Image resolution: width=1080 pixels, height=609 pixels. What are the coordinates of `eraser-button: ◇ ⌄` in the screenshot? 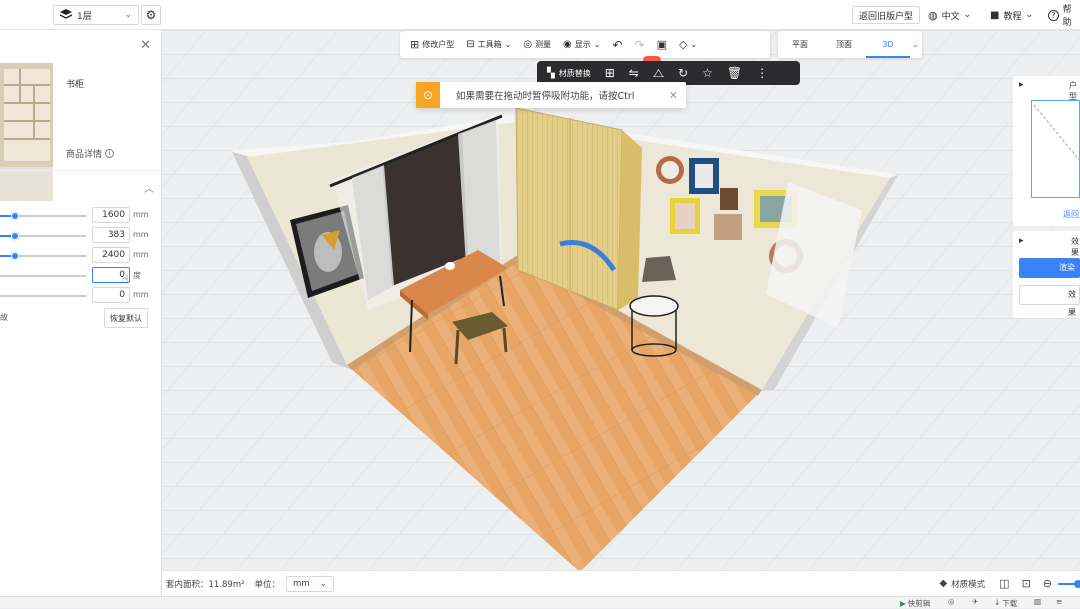 It's located at (688, 44).